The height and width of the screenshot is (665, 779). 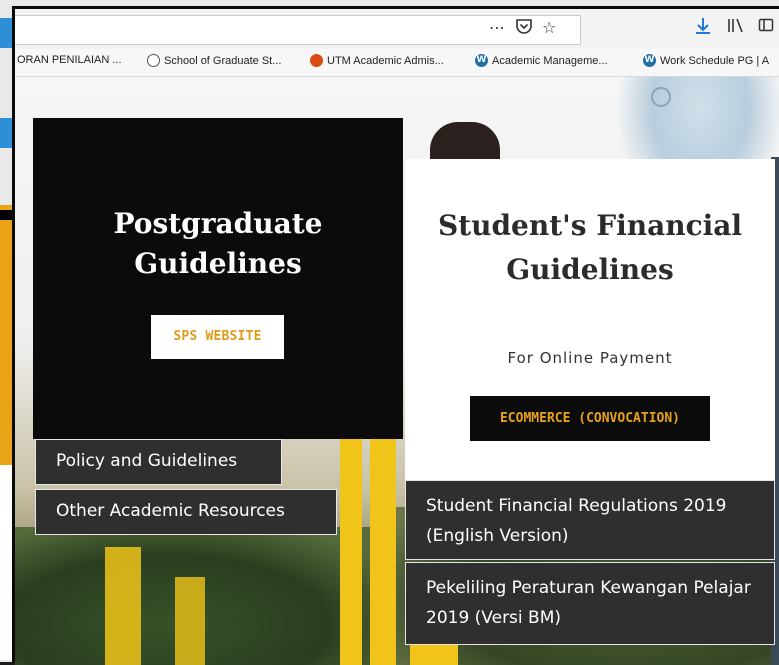 I want to click on other-academic-resources-link: Other Academic Resources, so click(x=186, y=512).